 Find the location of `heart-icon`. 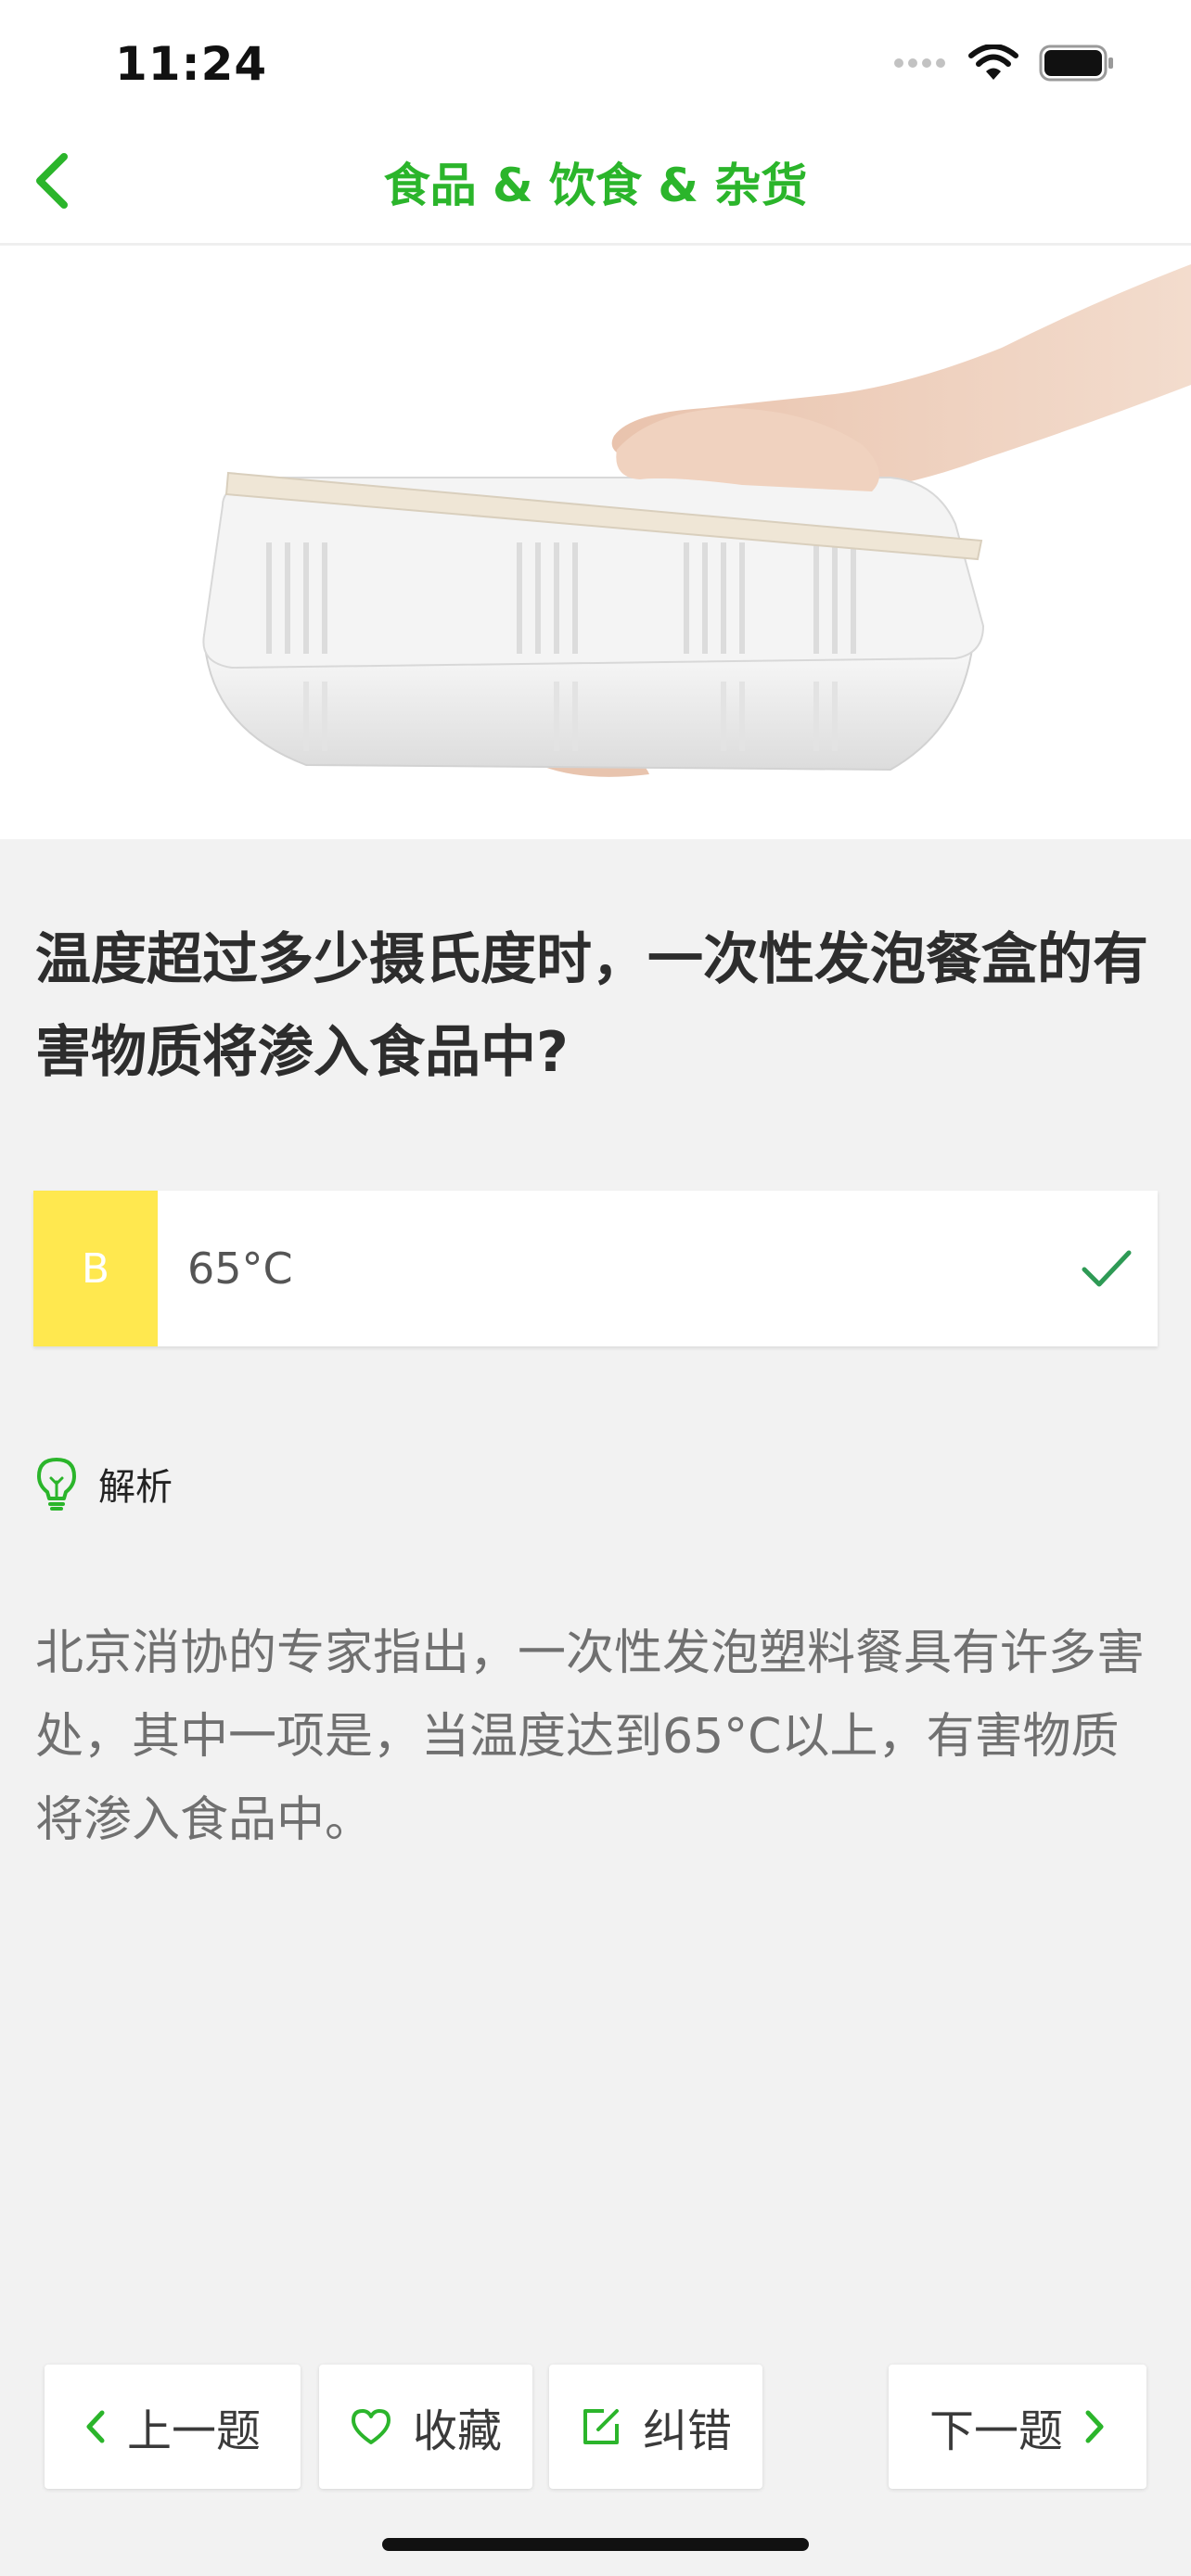

heart-icon is located at coordinates (371, 2426).